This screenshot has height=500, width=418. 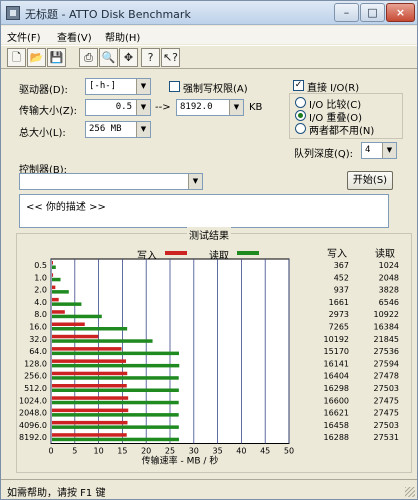 I want to click on read-value: 3828, so click(x=389, y=290).